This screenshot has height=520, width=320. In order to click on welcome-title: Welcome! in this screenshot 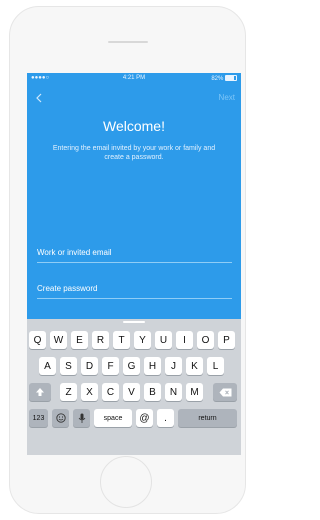, I will do `click(134, 126)`.